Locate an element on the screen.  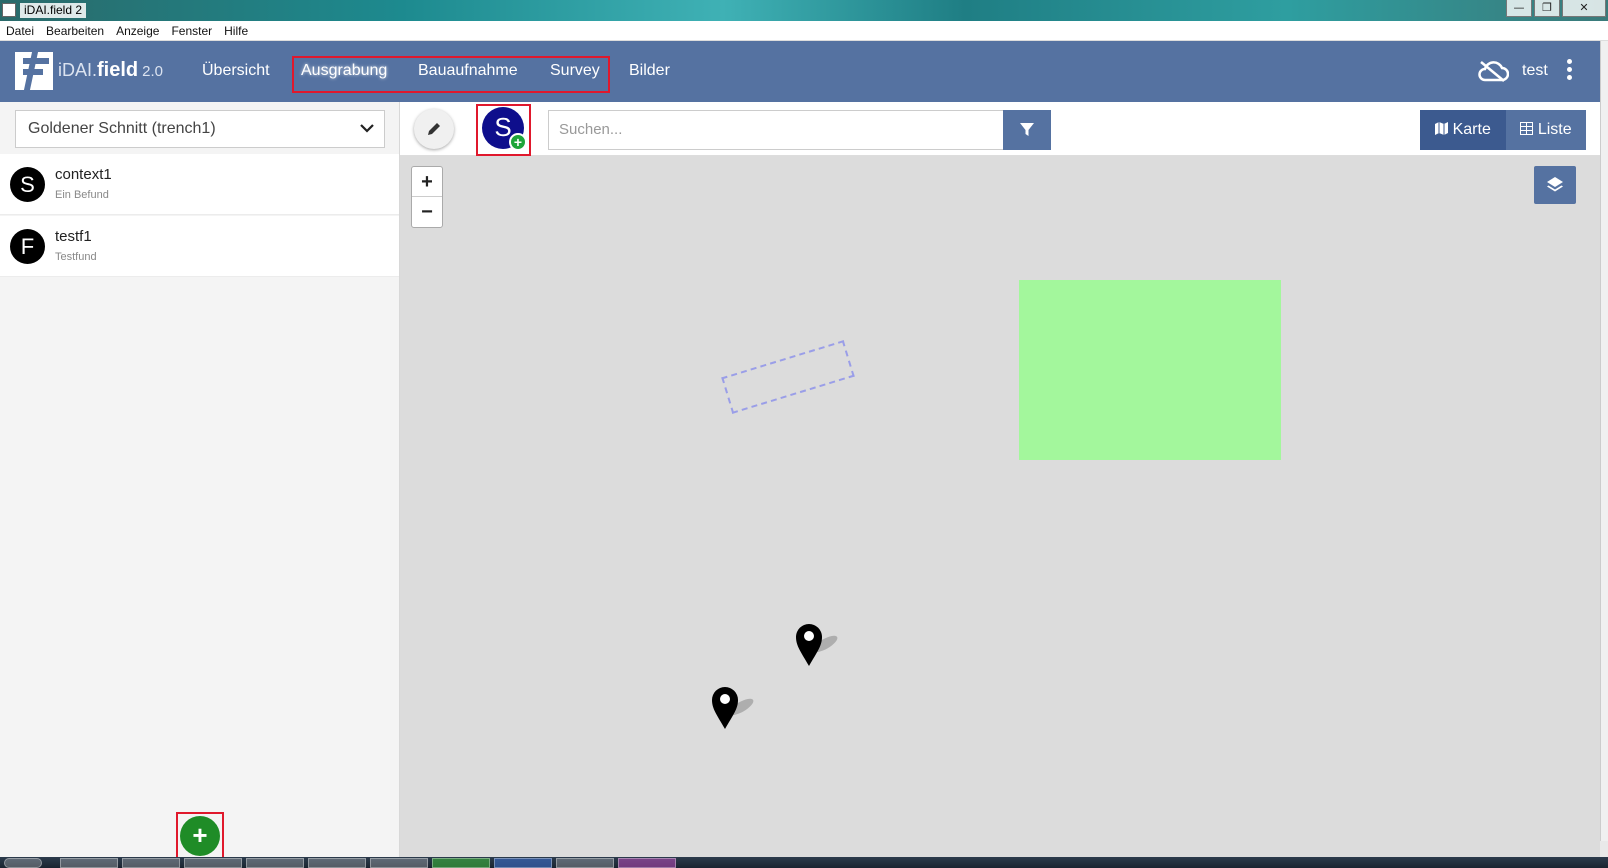
os-taskbar is located at coordinates (804, 862).